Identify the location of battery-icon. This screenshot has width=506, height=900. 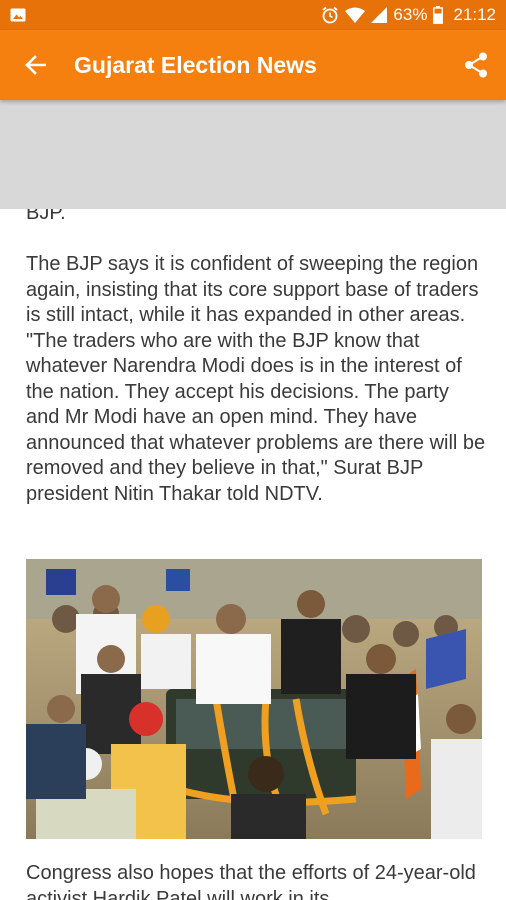
(438, 15).